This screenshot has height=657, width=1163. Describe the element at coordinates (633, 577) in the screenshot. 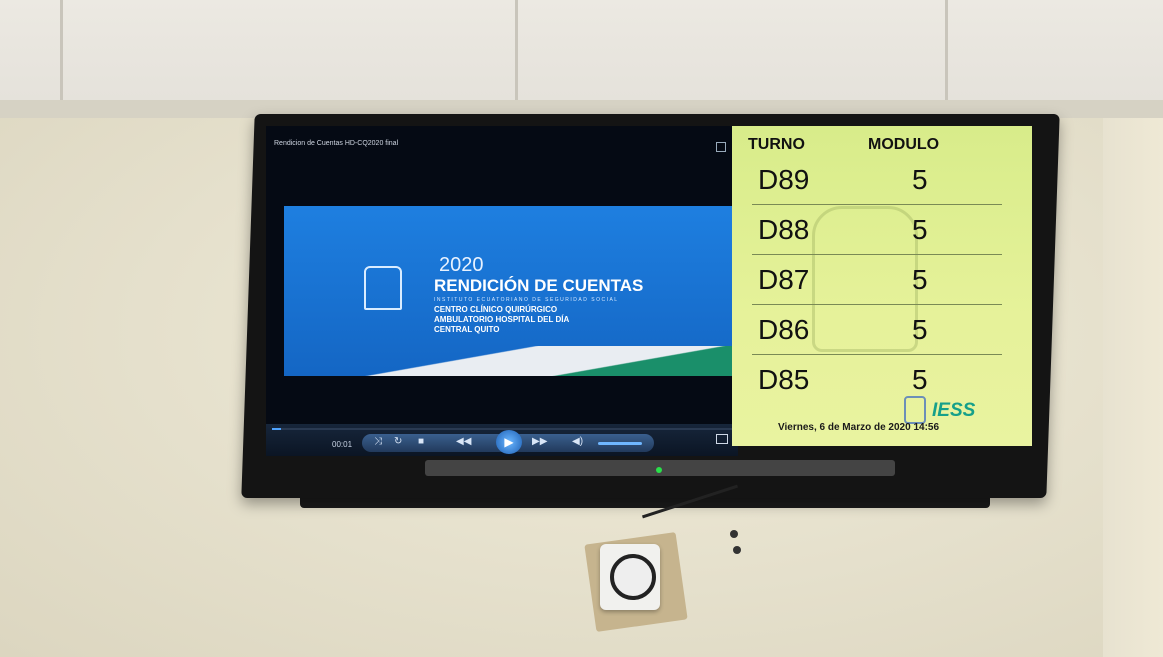

I see `timer-dial-icon` at that location.